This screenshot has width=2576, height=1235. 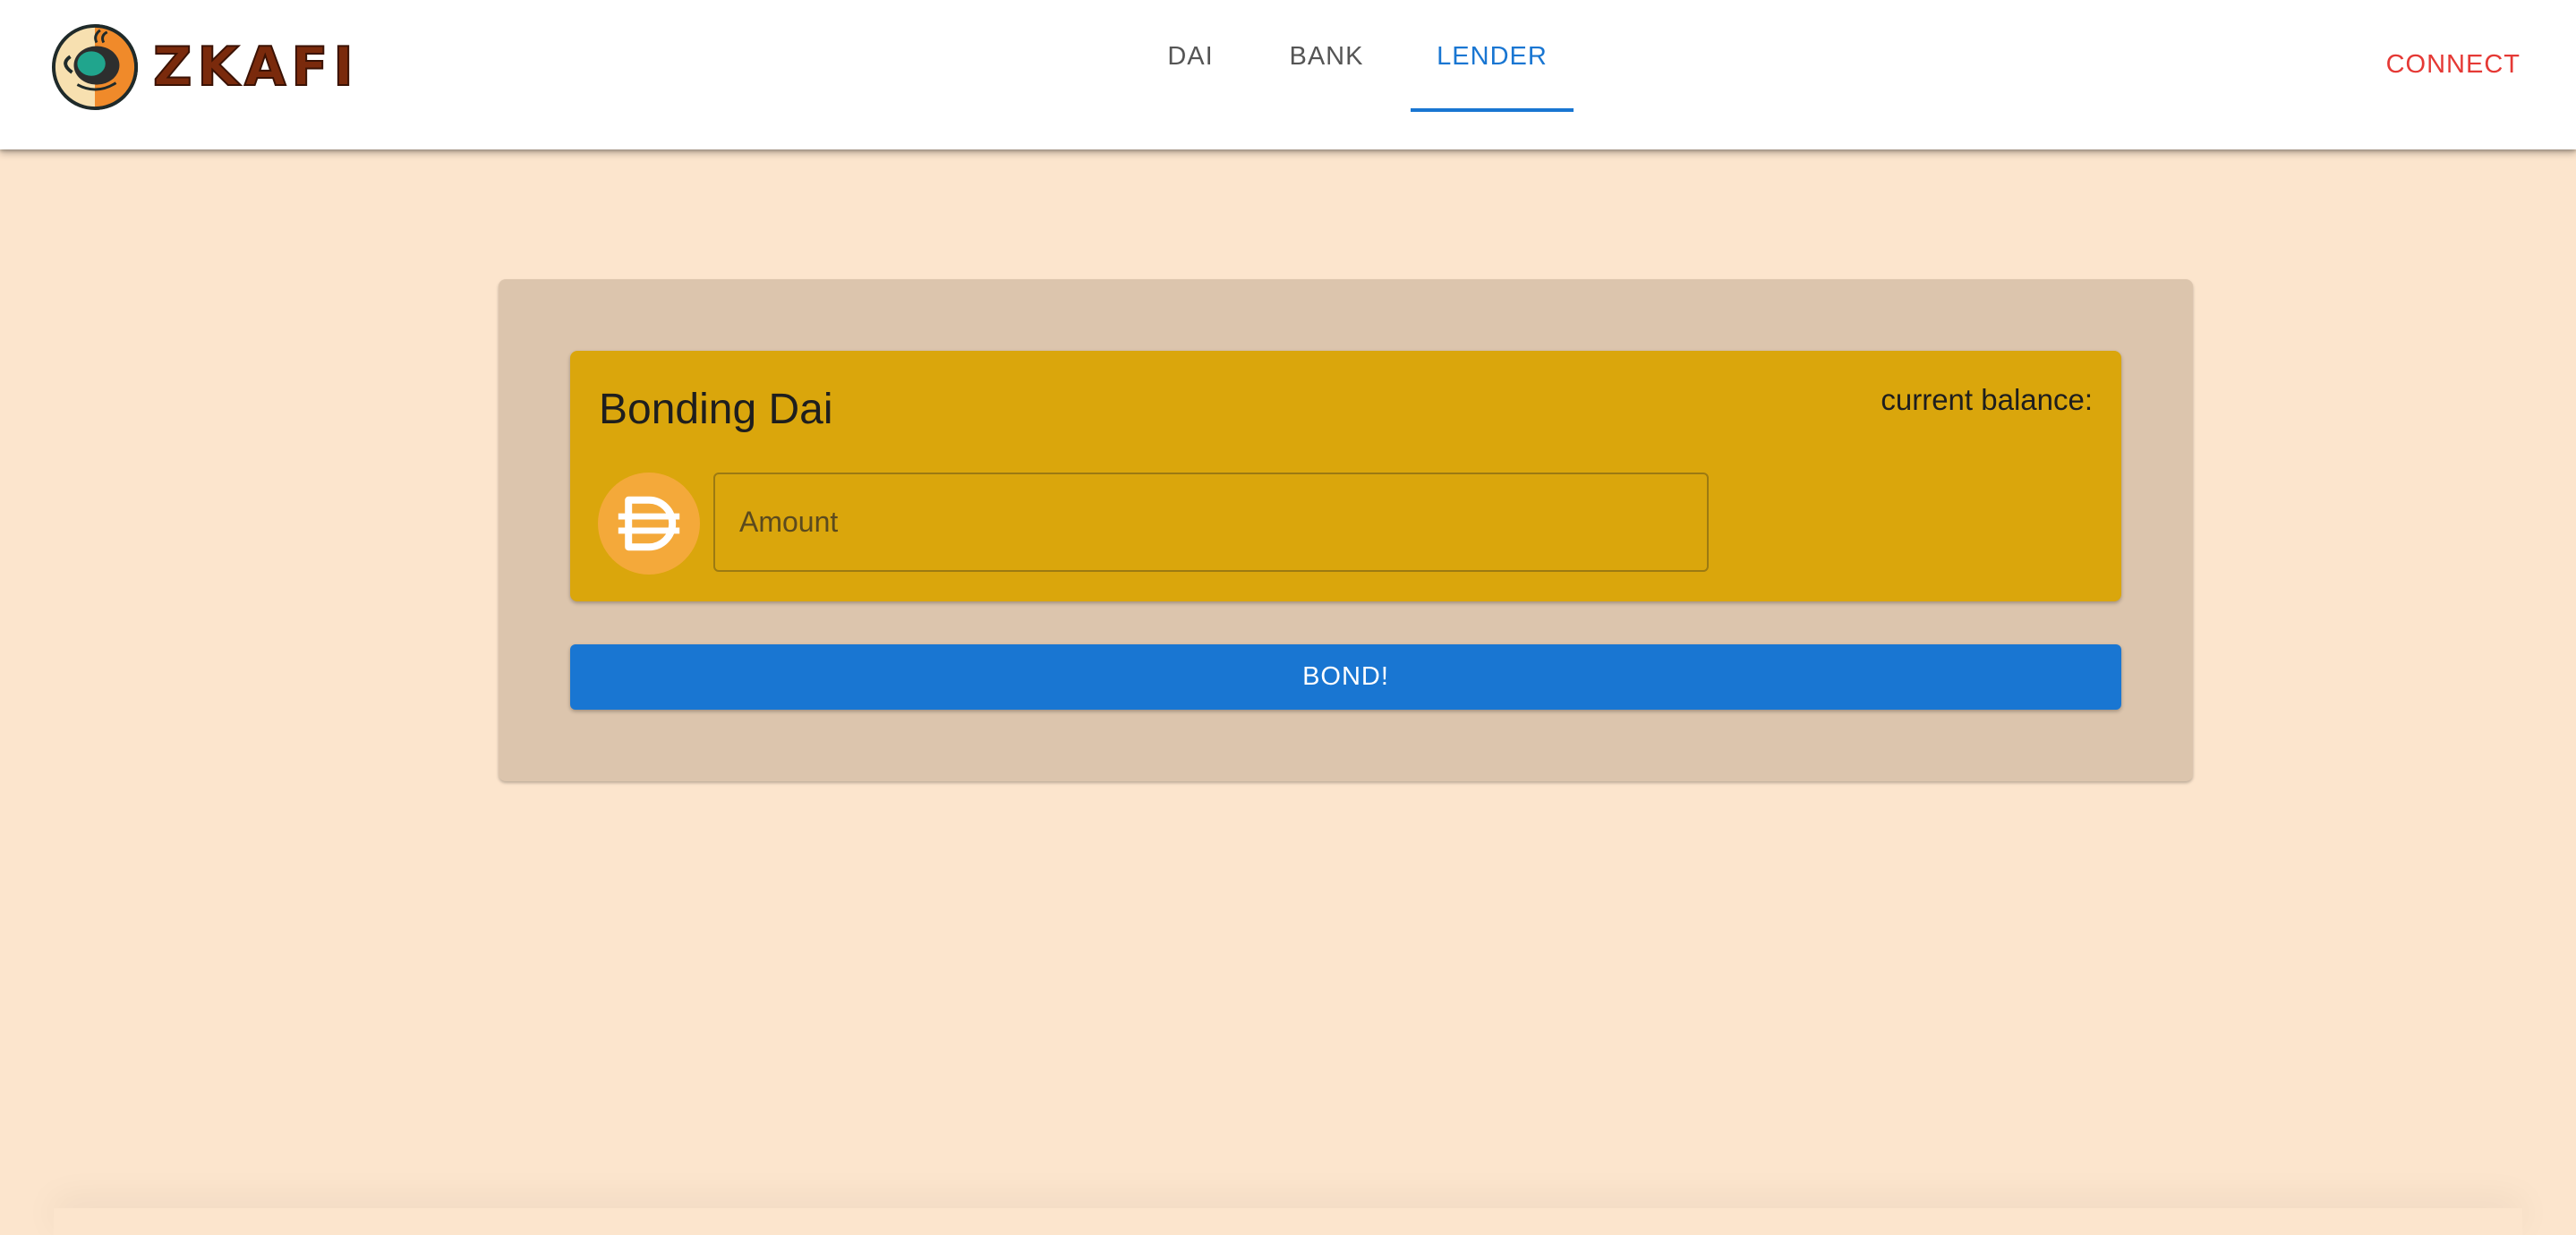 I want to click on tab-dai: DAI, so click(x=1190, y=56).